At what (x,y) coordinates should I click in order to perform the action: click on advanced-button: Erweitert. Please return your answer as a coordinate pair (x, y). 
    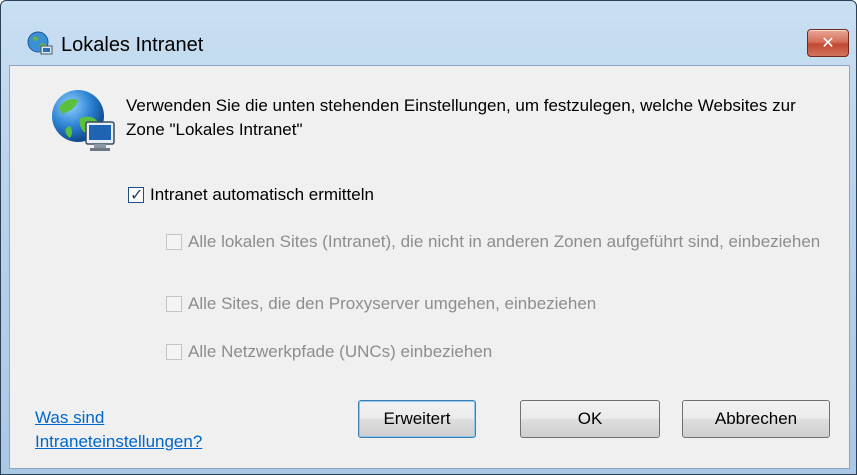
    Looking at the image, I should click on (417, 419).